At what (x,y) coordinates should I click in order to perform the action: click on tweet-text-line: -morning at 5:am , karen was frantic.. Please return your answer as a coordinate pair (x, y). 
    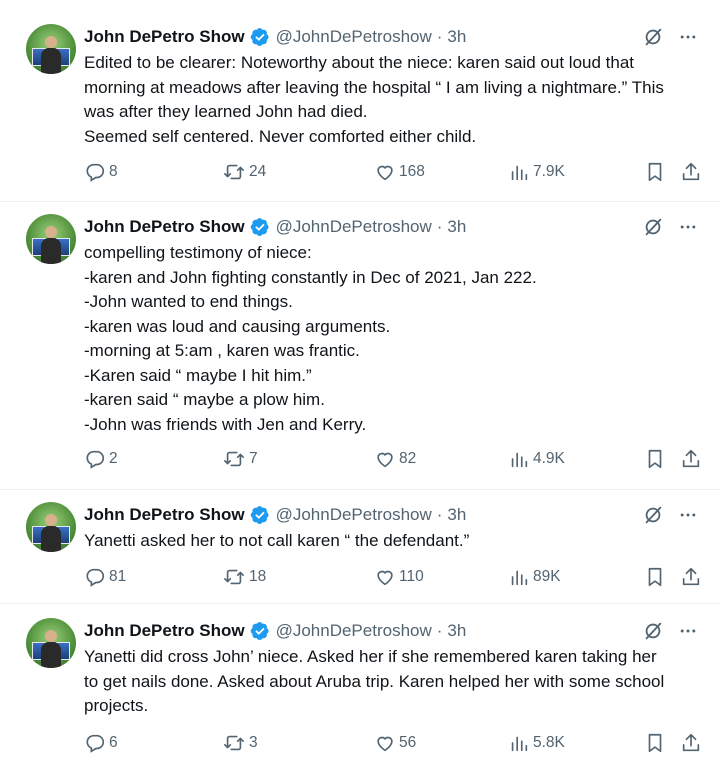
    Looking at the image, I should click on (222, 350).